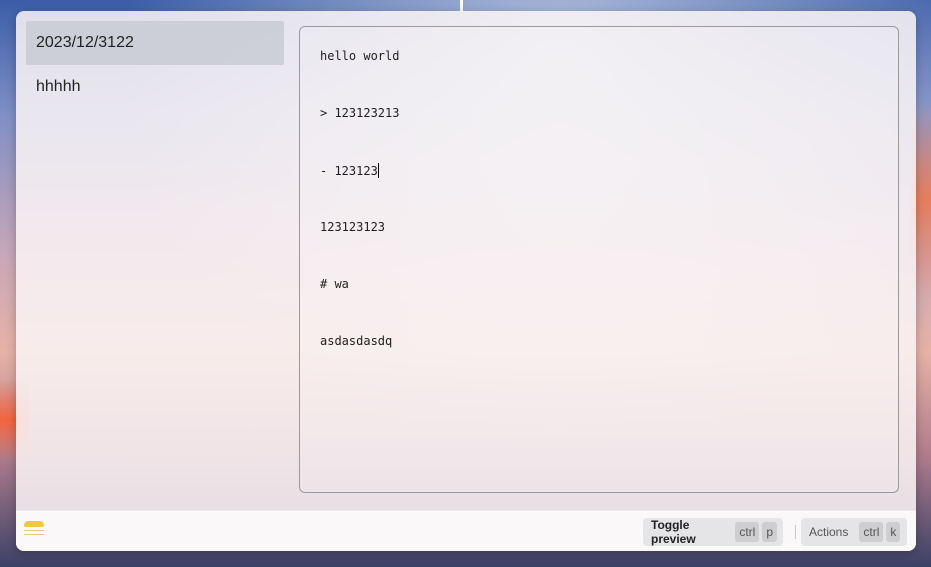  I want to click on actions-button: Actions ctrl k, so click(854, 532).